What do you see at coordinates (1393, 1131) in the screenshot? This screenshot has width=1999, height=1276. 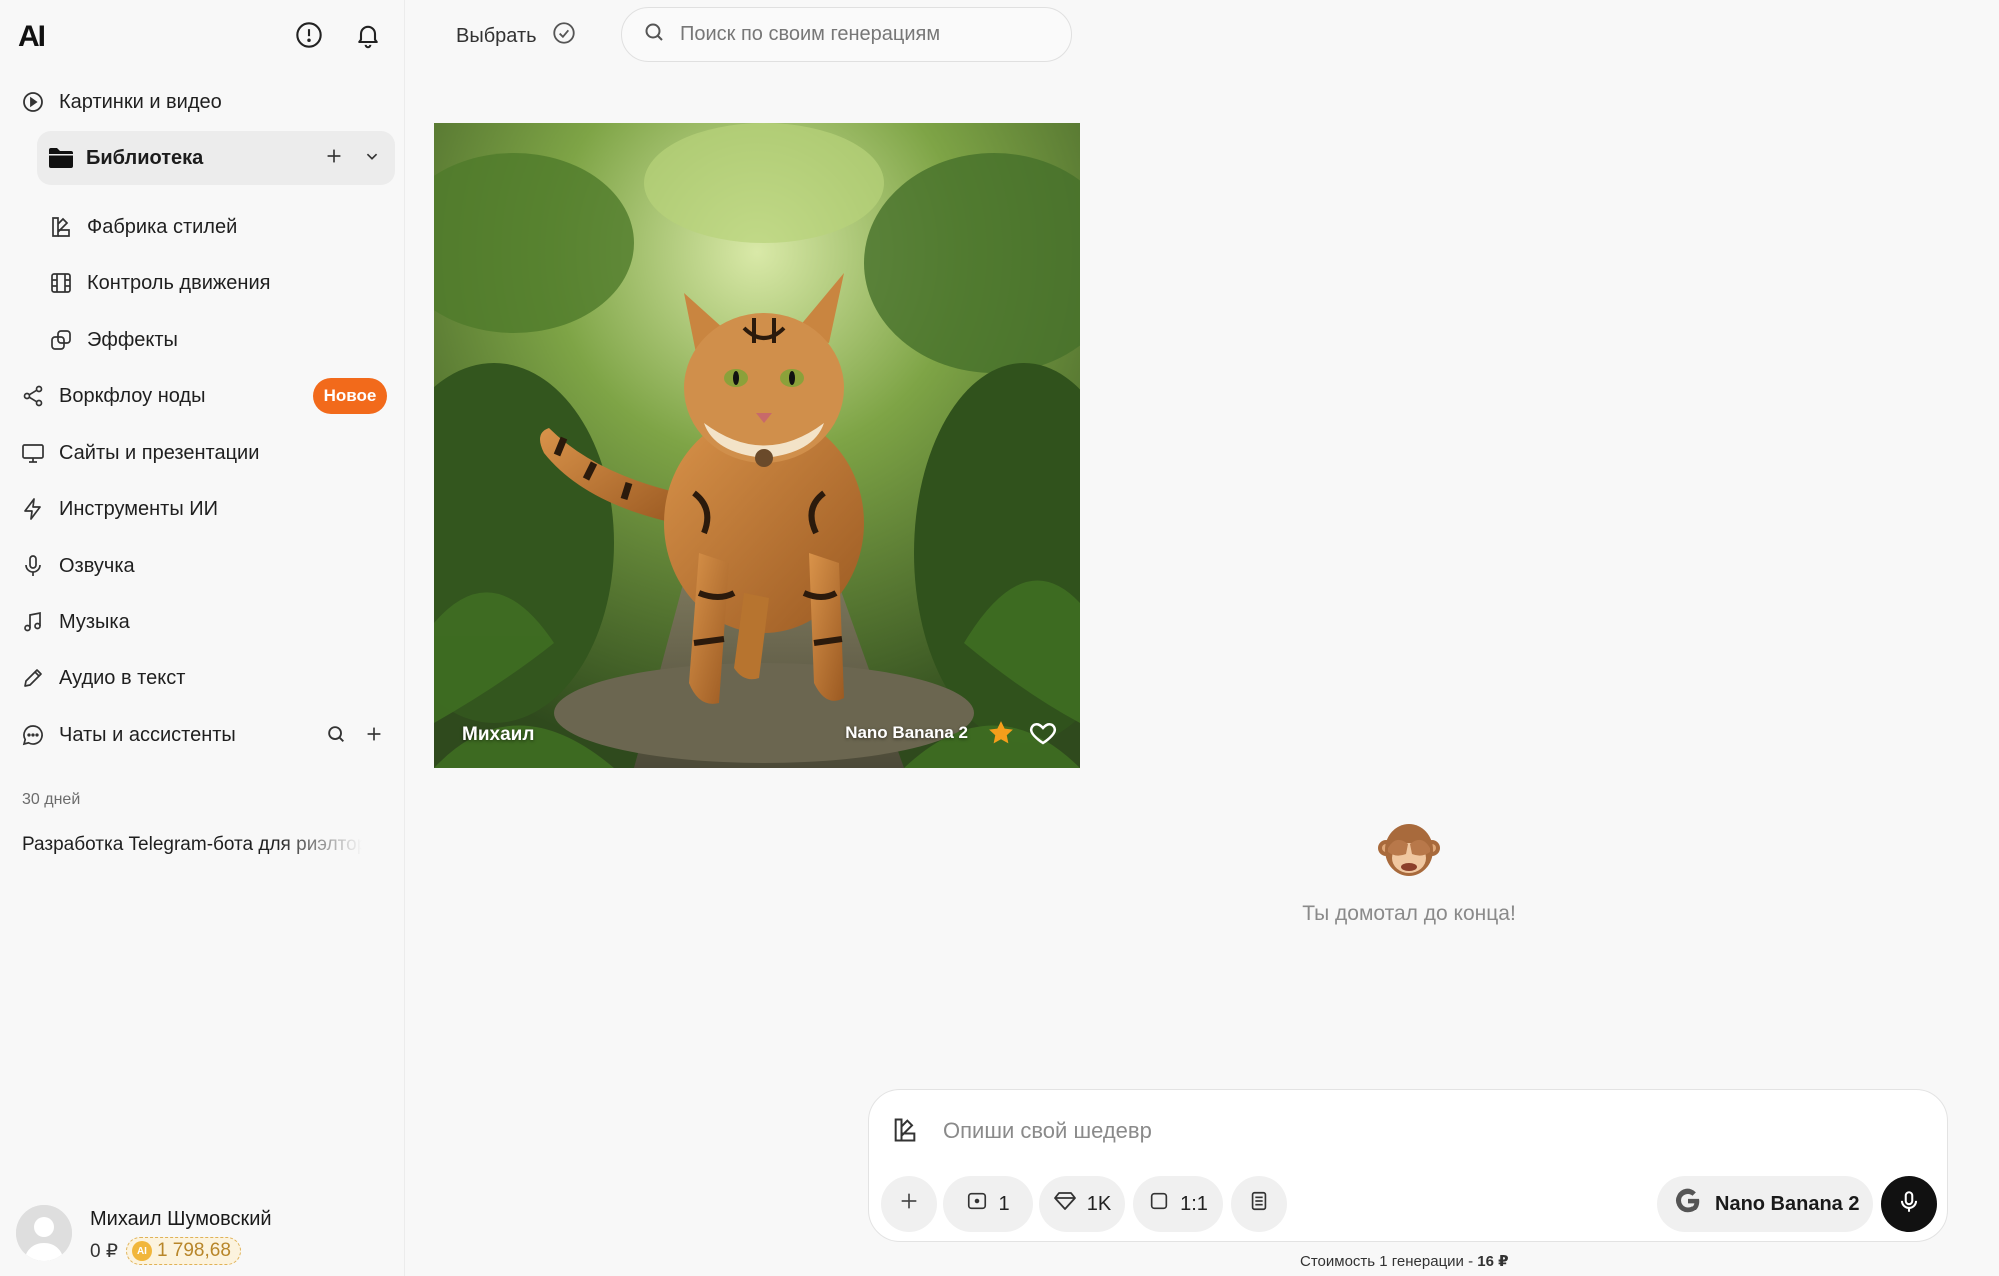 I see `prompt-input` at bounding box center [1393, 1131].